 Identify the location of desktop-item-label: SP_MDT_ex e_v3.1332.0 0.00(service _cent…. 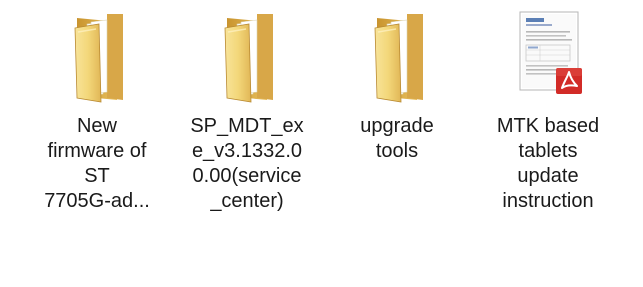
(247, 163).